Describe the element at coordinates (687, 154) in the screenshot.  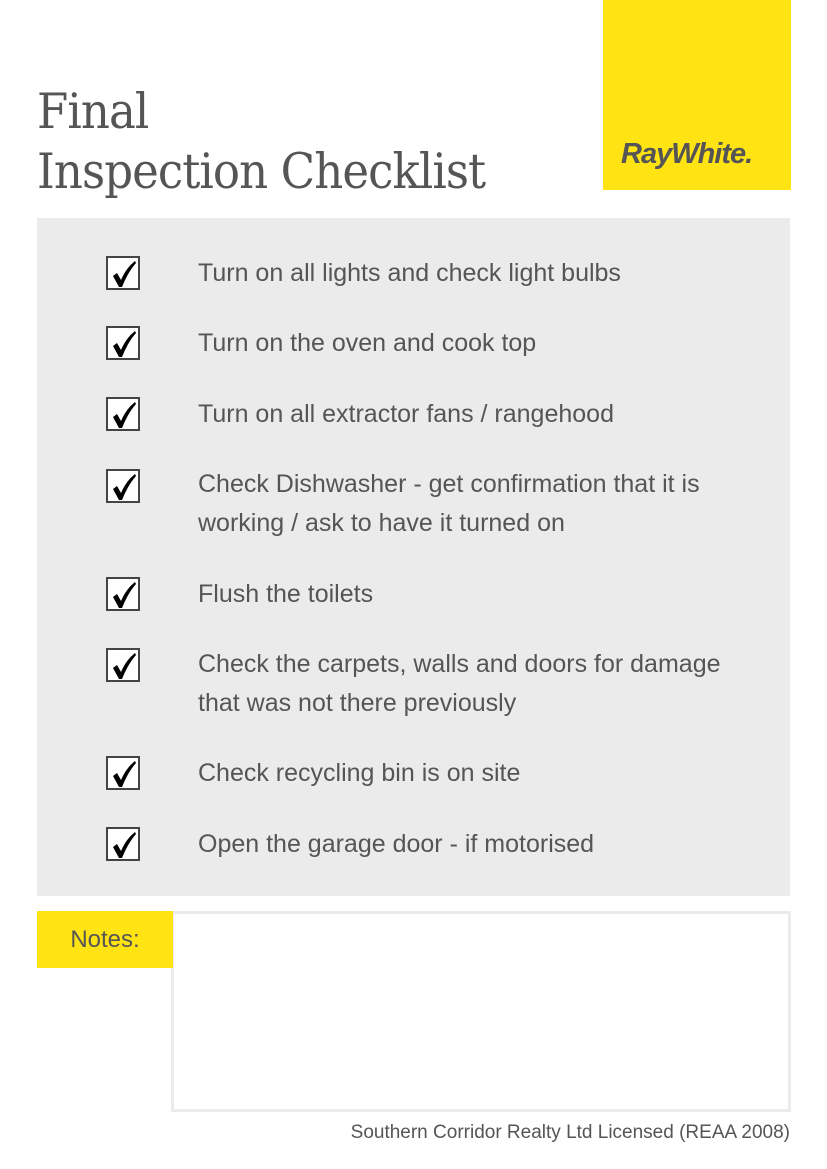
I see `logo-text: RayWhite.` at that location.